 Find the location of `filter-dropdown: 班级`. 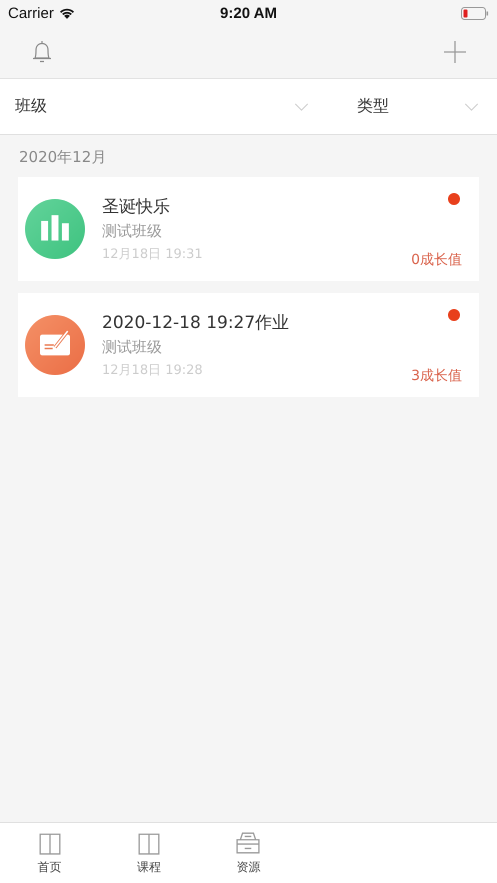

filter-dropdown: 班级 is located at coordinates (31, 106).